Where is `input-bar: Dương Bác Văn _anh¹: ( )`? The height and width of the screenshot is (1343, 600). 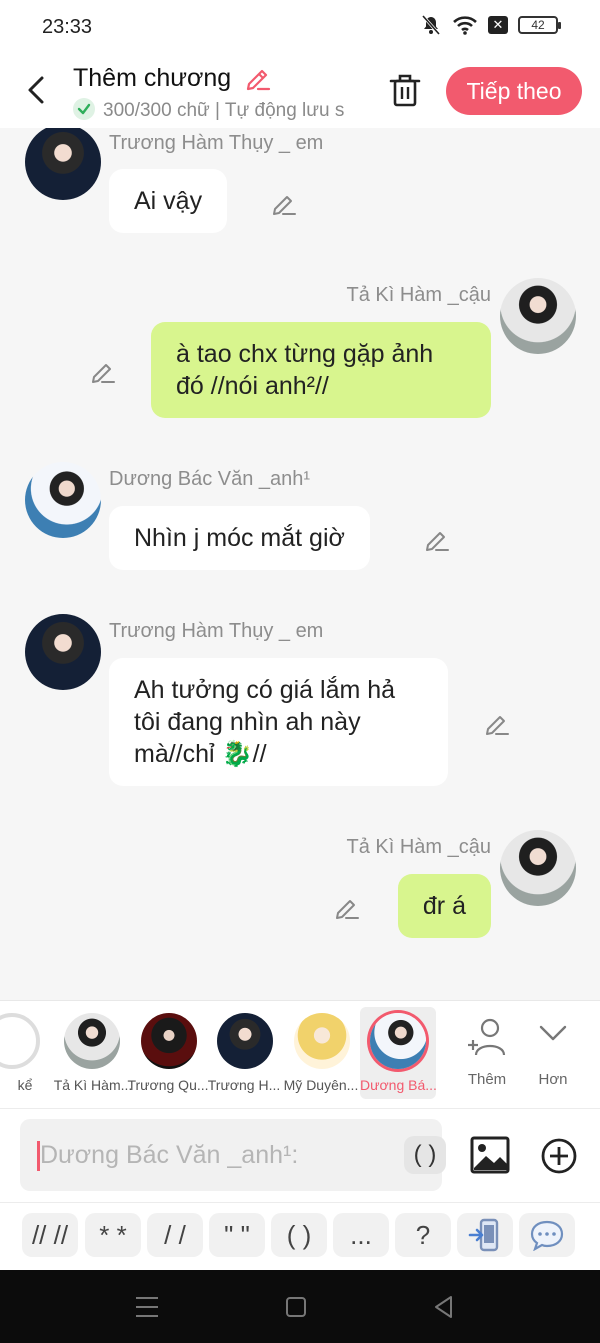
input-bar: Dương Bác Văn _anh¹: ( ) is located at coordinates (300, 1155).